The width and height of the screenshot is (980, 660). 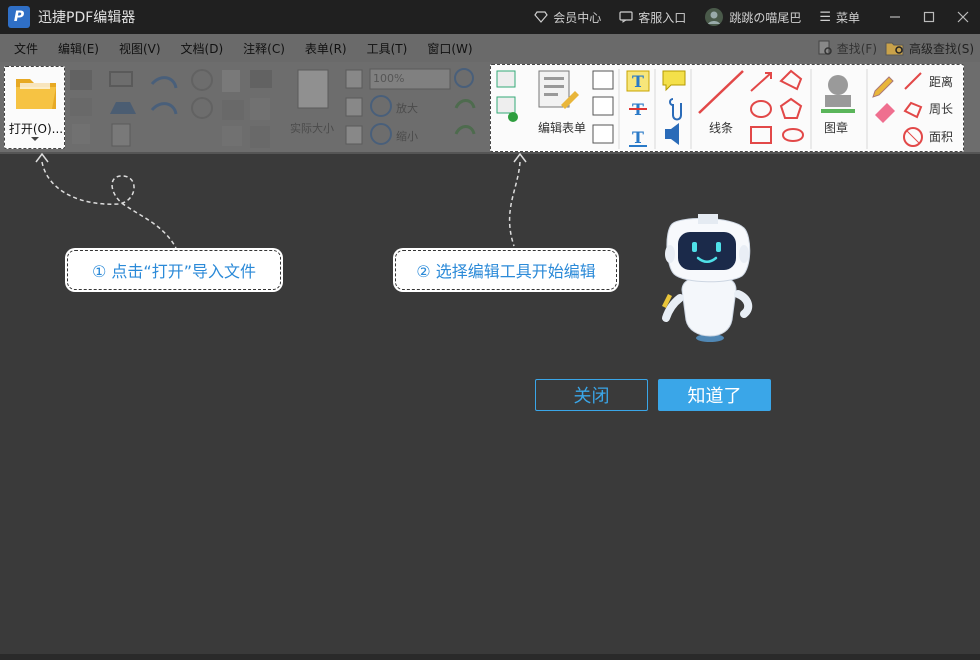 What do you see at coordinates (174, 270) in the screenshot?
I see `guide-step-1: ① 点击“打开”导入文件` at bounding box center [174, 270].